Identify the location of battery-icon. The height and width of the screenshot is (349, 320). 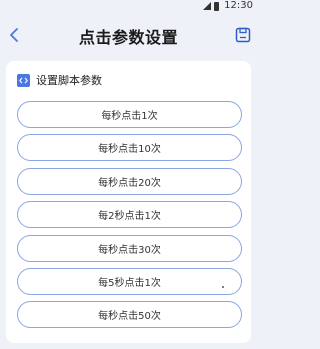
(217, 6).